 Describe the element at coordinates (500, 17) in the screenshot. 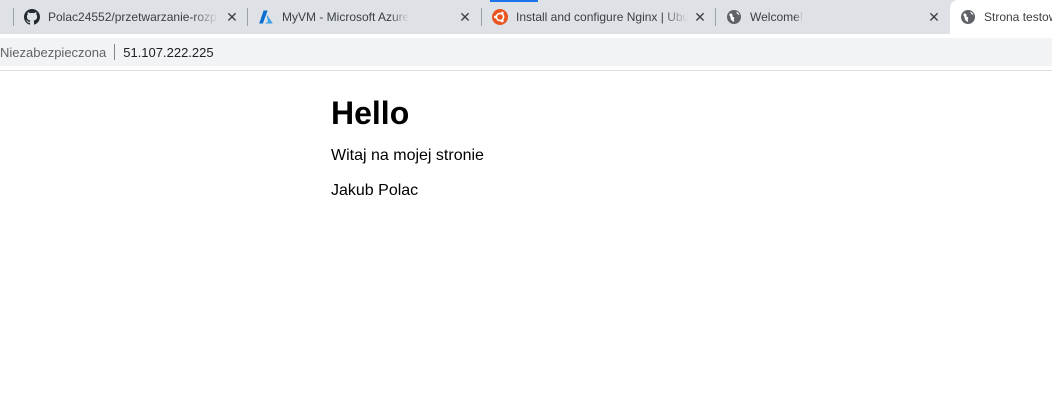

I see `ubuntu-icon` at that location.